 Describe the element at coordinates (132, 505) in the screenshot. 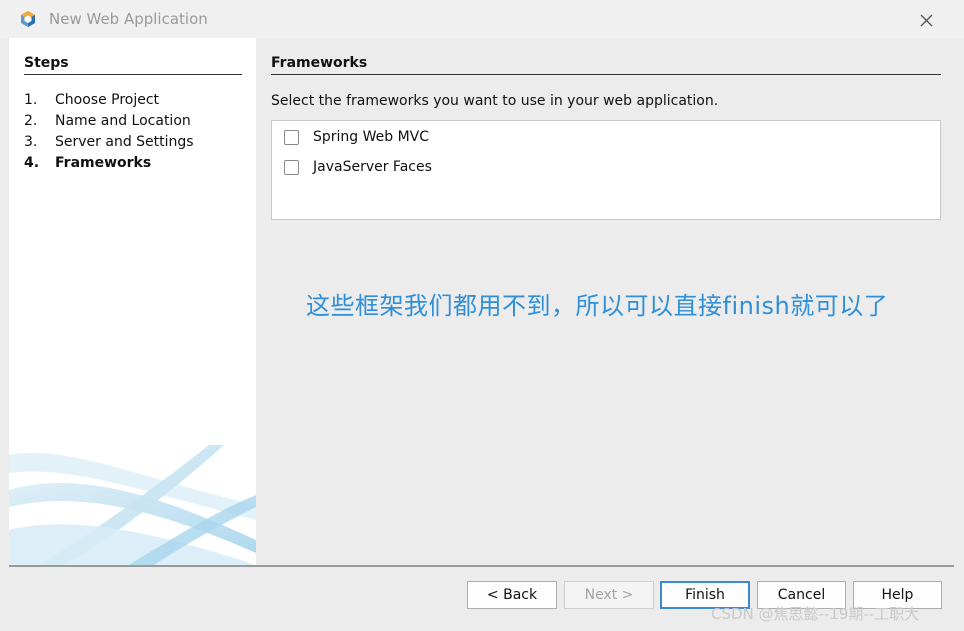

I see `decorative-swoosh-graphic` at that location.